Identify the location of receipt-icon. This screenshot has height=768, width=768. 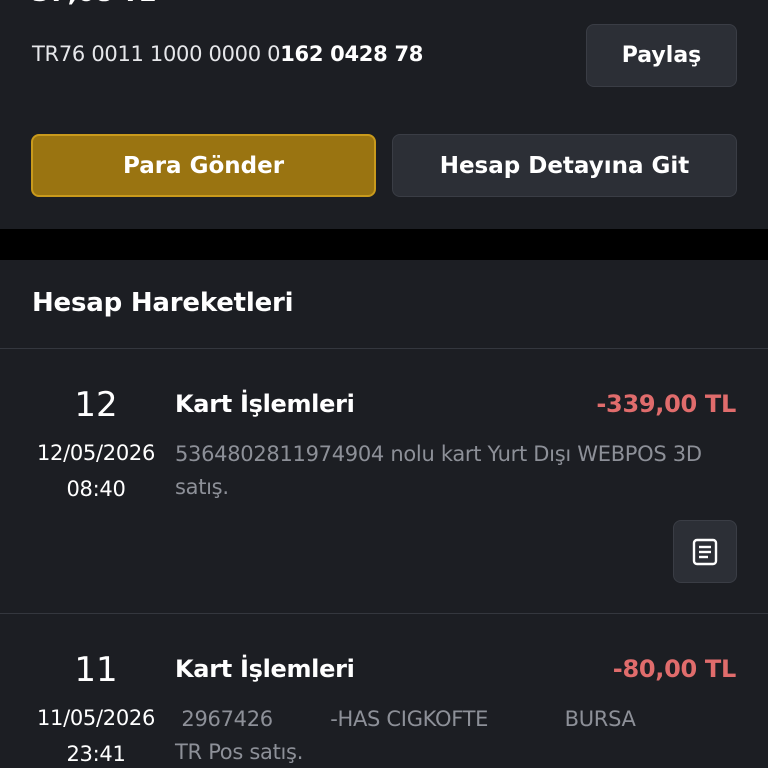
(705, 551).